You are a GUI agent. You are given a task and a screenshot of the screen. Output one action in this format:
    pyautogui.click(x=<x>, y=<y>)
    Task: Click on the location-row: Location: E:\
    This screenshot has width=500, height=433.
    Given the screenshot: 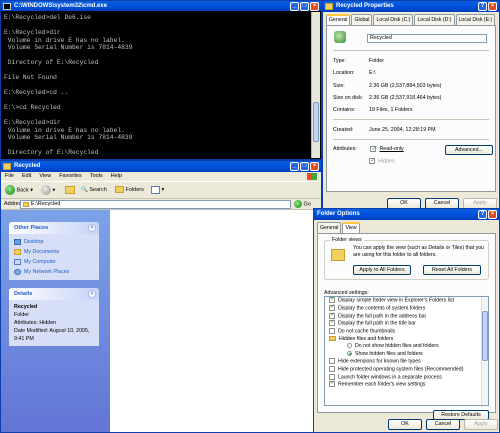 What is the action you would take?
    pyautogui.click(x=354, y=73)
    